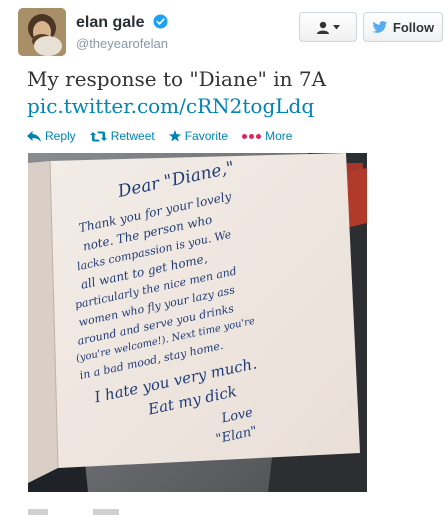  Describe the element at coordinates (413, 27) in the screenshot. I see `follow-label: Follow` at that location.